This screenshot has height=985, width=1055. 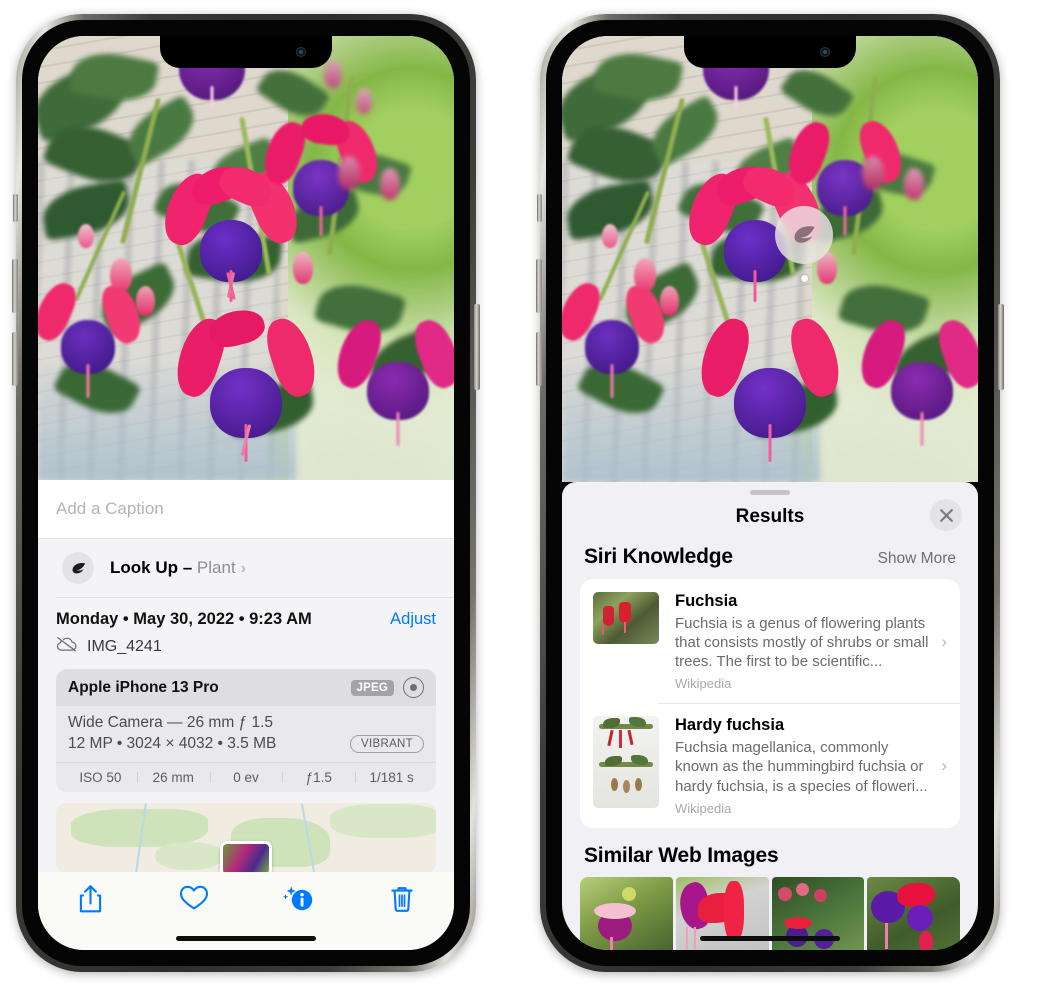 What do you see at coordinates (706, 601) in the screenshot?
I see `knowledge-title: Fuchsia` at bounding box center [706, 601].